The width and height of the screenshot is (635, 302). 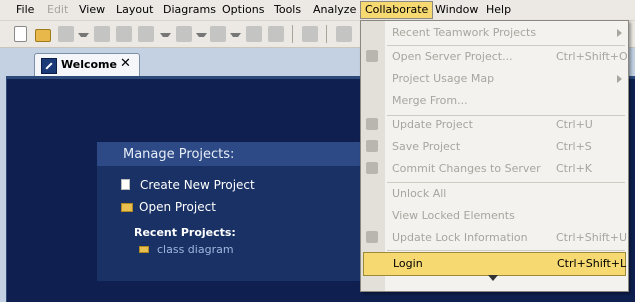 What do you see at coordinates (25, 10) in the screenshot?
I see `menu-file: File` at bounding box center [25, 10].